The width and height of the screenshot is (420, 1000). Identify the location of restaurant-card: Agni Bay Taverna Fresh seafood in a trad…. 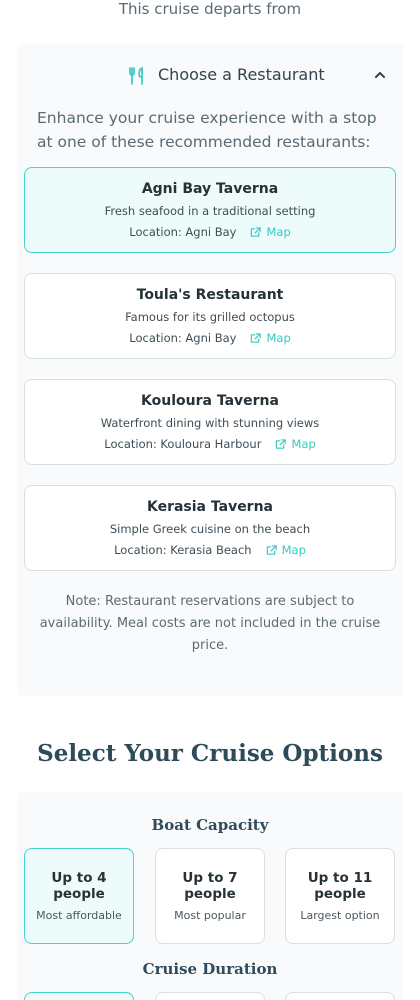
(210, 210).